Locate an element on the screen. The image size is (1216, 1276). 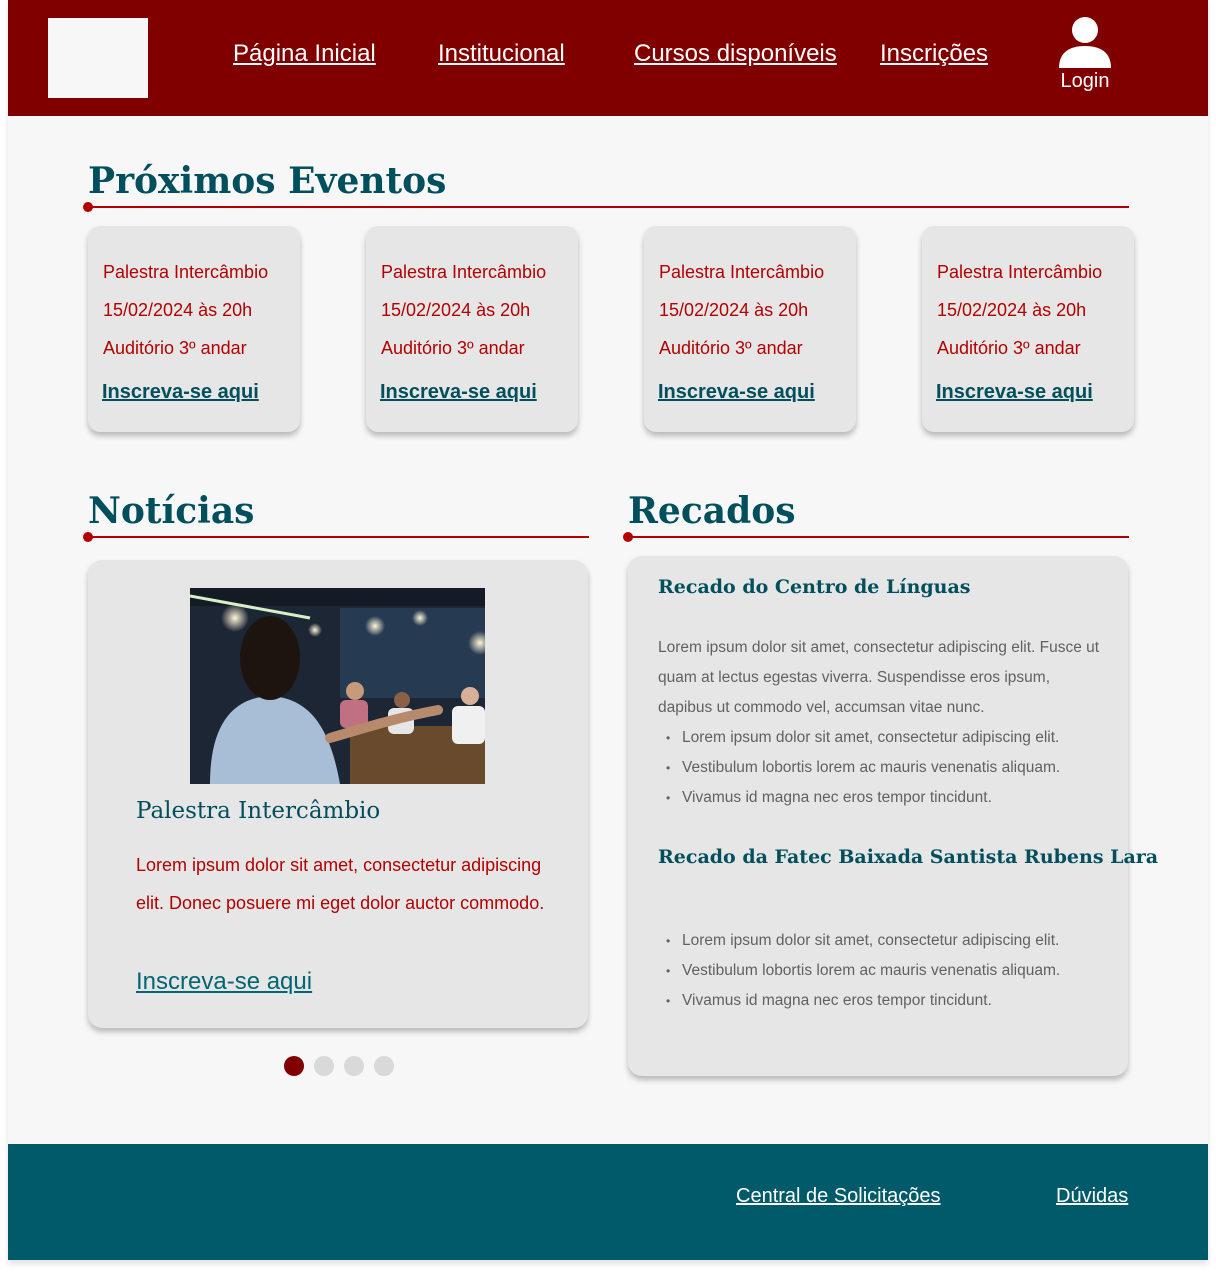
login-button: Login is located at coordinates (1085, 54).